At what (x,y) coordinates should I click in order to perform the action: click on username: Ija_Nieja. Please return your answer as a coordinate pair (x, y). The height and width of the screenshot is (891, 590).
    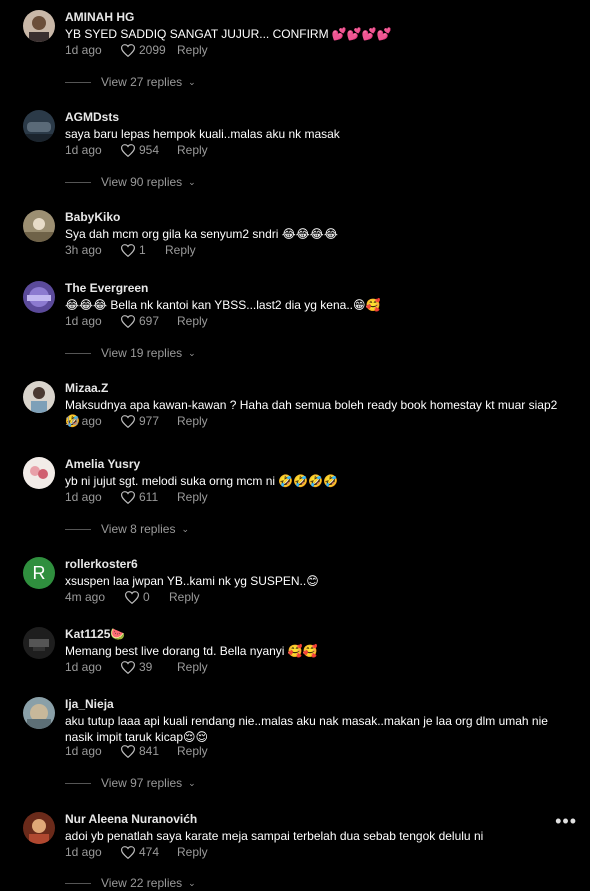
    Looking at the image, I should click on (89, 704).